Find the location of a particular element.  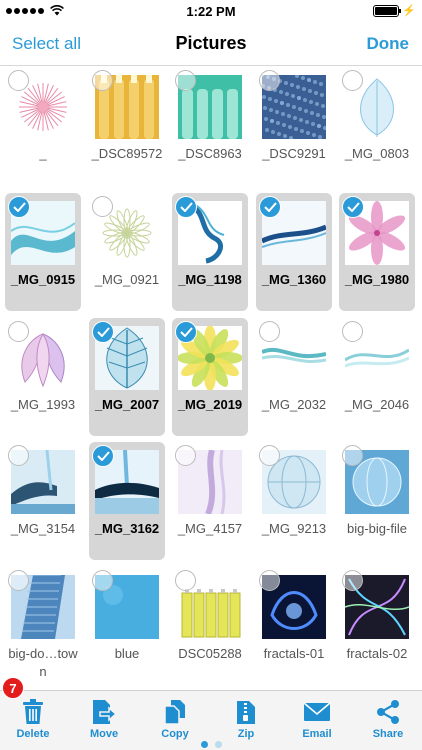

picture-name: _MG_3154 is located at coordinates (43, 528).